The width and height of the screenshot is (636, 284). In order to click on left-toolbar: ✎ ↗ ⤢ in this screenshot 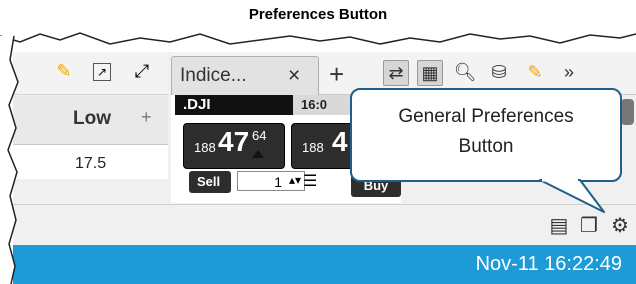, I will do `click(90, 72)`.